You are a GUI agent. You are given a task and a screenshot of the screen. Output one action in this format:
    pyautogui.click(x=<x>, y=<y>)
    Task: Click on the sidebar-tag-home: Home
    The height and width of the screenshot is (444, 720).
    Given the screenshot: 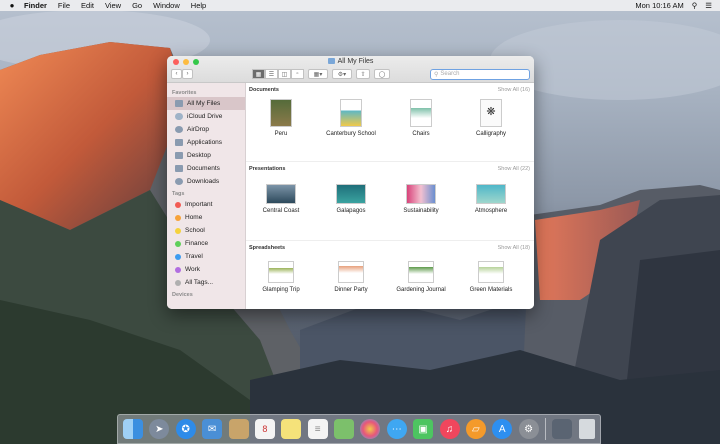 What is the action you would take?
    pyautogui.click(x=206, y=217)
    